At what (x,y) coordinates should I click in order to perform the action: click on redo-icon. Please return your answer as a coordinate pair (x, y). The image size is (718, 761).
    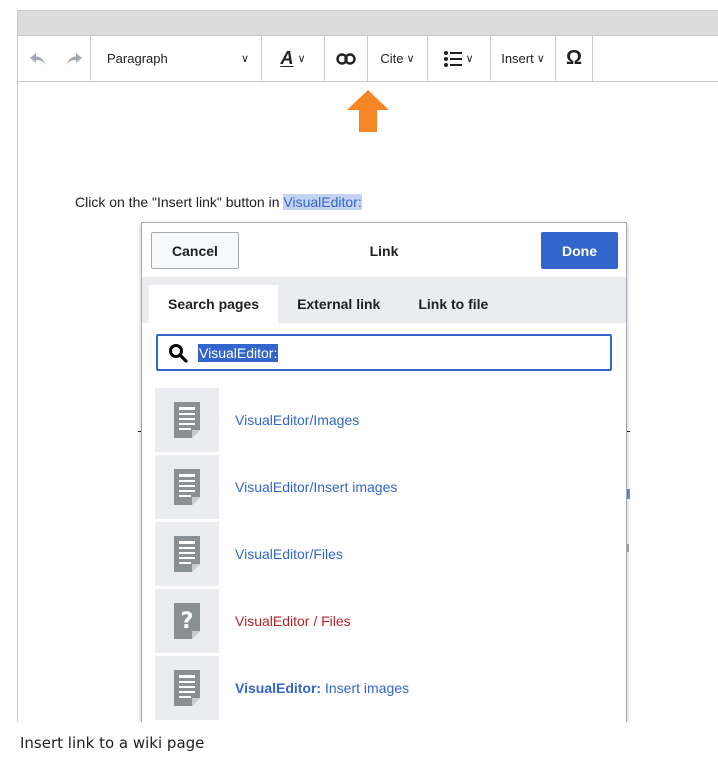
    Looking at the image, I should click on (74, 58).